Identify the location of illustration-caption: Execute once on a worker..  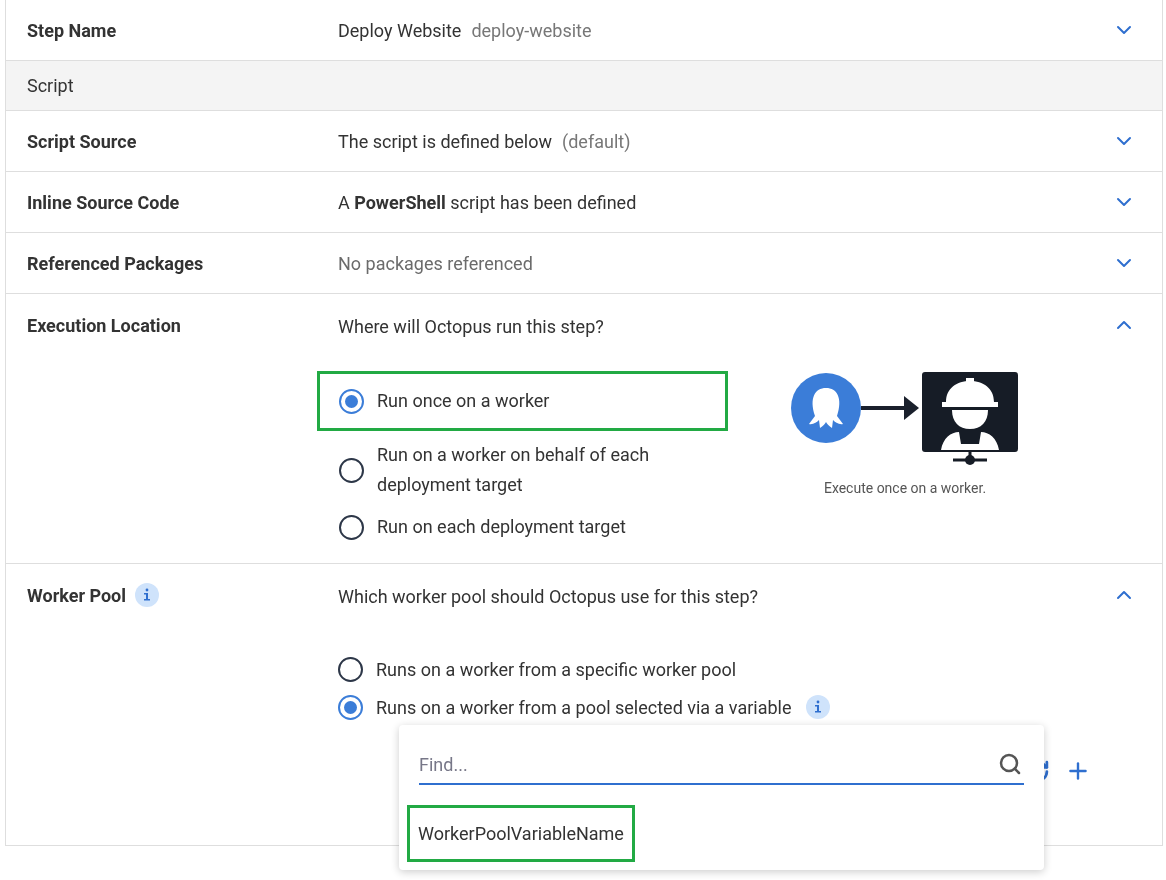
(905, 488).